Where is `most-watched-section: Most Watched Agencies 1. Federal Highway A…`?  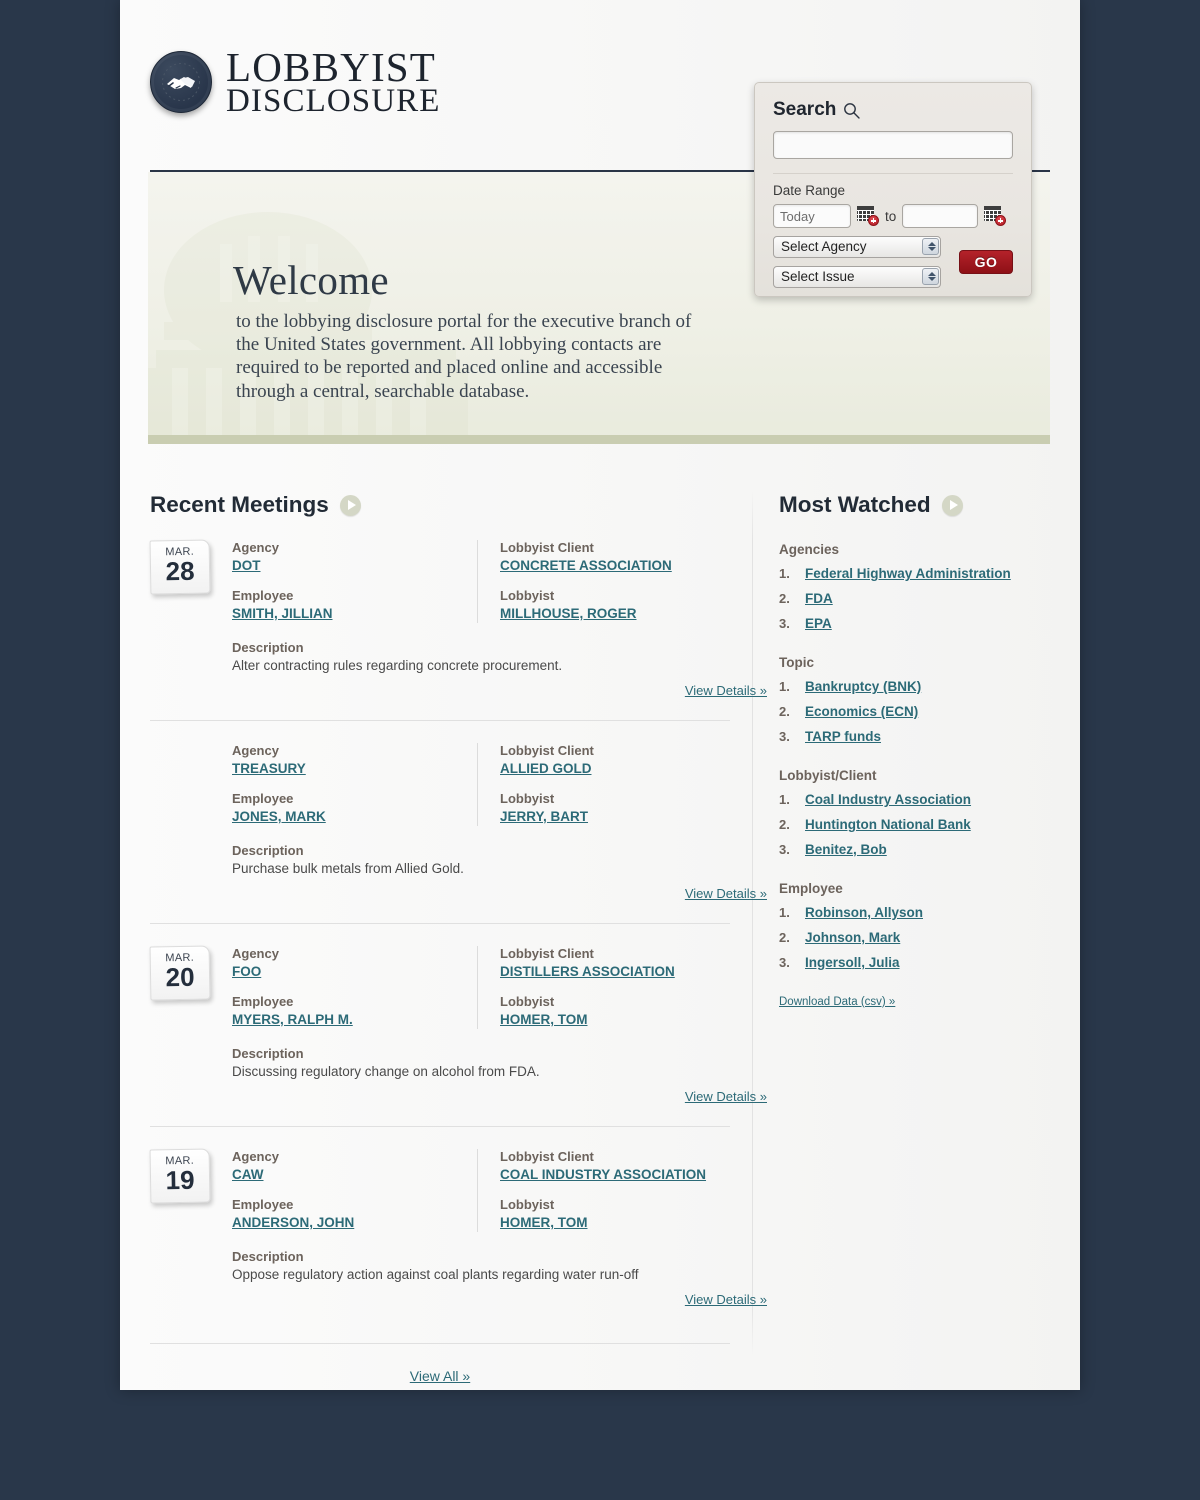
most-watched-section: Most Watched Agencies 1. Federal Highway A… is located at coordinates (914, 750).